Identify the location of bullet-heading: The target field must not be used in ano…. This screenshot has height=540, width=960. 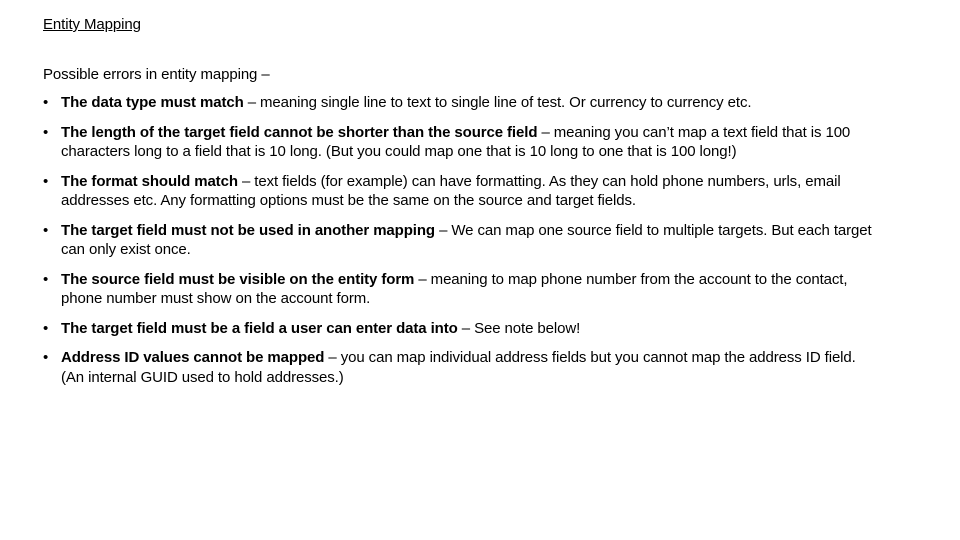
(248, 230).